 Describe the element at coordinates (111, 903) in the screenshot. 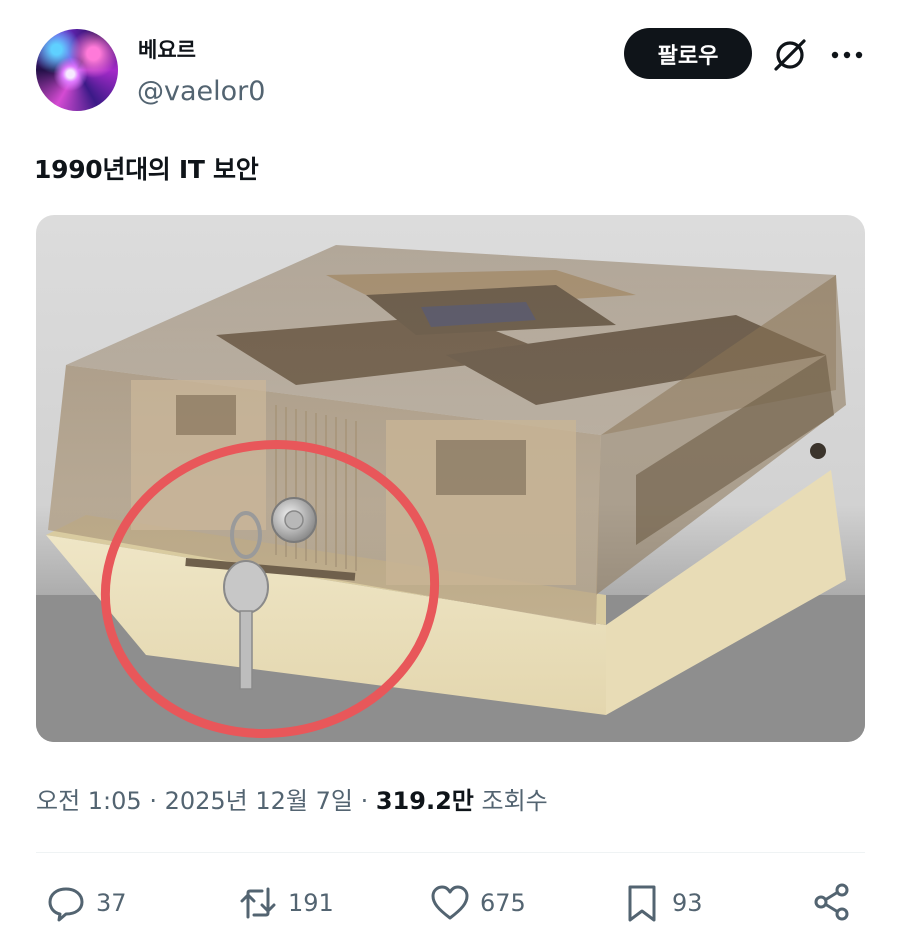

I see `reply-count: 37` at that location.